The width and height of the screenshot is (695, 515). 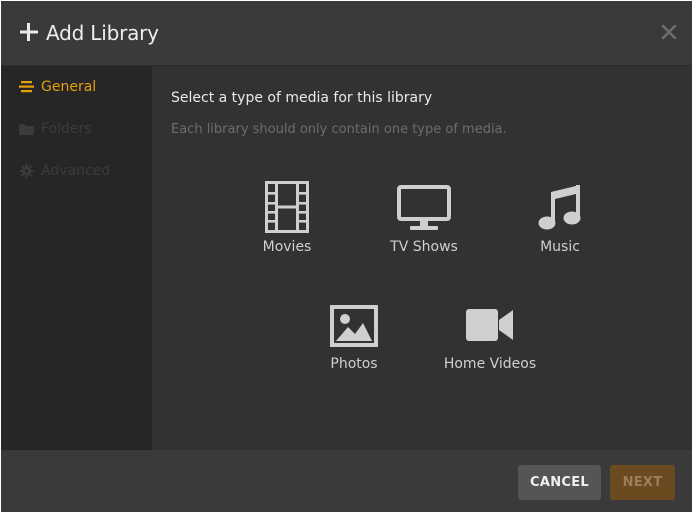 I want to click on sidebar-item-folders: Folders, so click(x=76, y=129).